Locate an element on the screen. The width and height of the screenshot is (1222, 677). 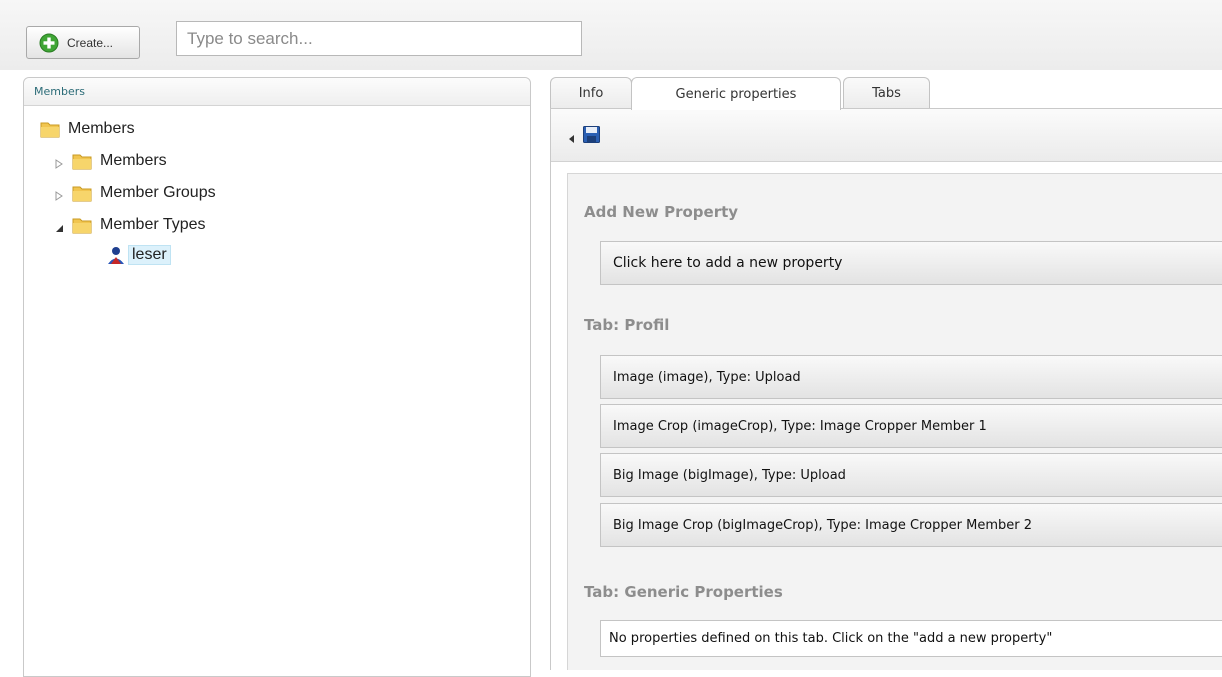
tree-item-label: Member Types is located at coordinates (153, 224).